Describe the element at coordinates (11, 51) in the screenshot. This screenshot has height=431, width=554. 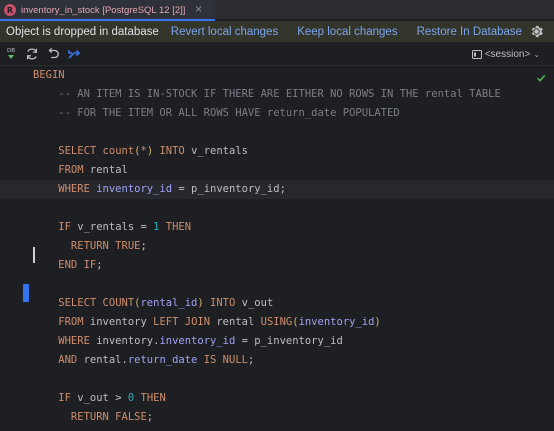
I see `svg-text: DB` at that location.